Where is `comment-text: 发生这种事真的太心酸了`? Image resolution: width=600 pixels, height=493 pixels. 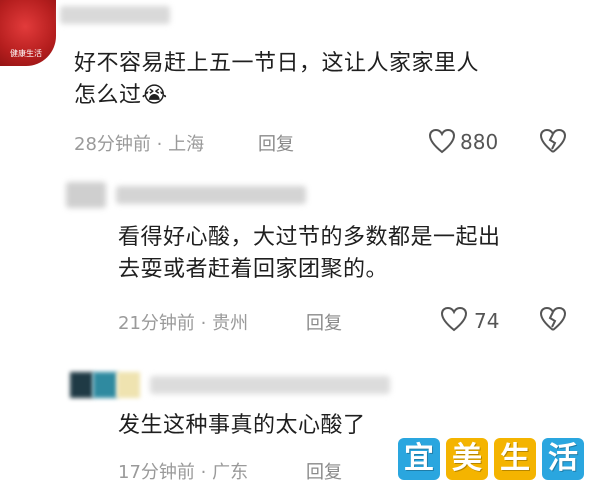 comment-text: 发生这种事真的太心酸了 is located at coordinates (242, 425).